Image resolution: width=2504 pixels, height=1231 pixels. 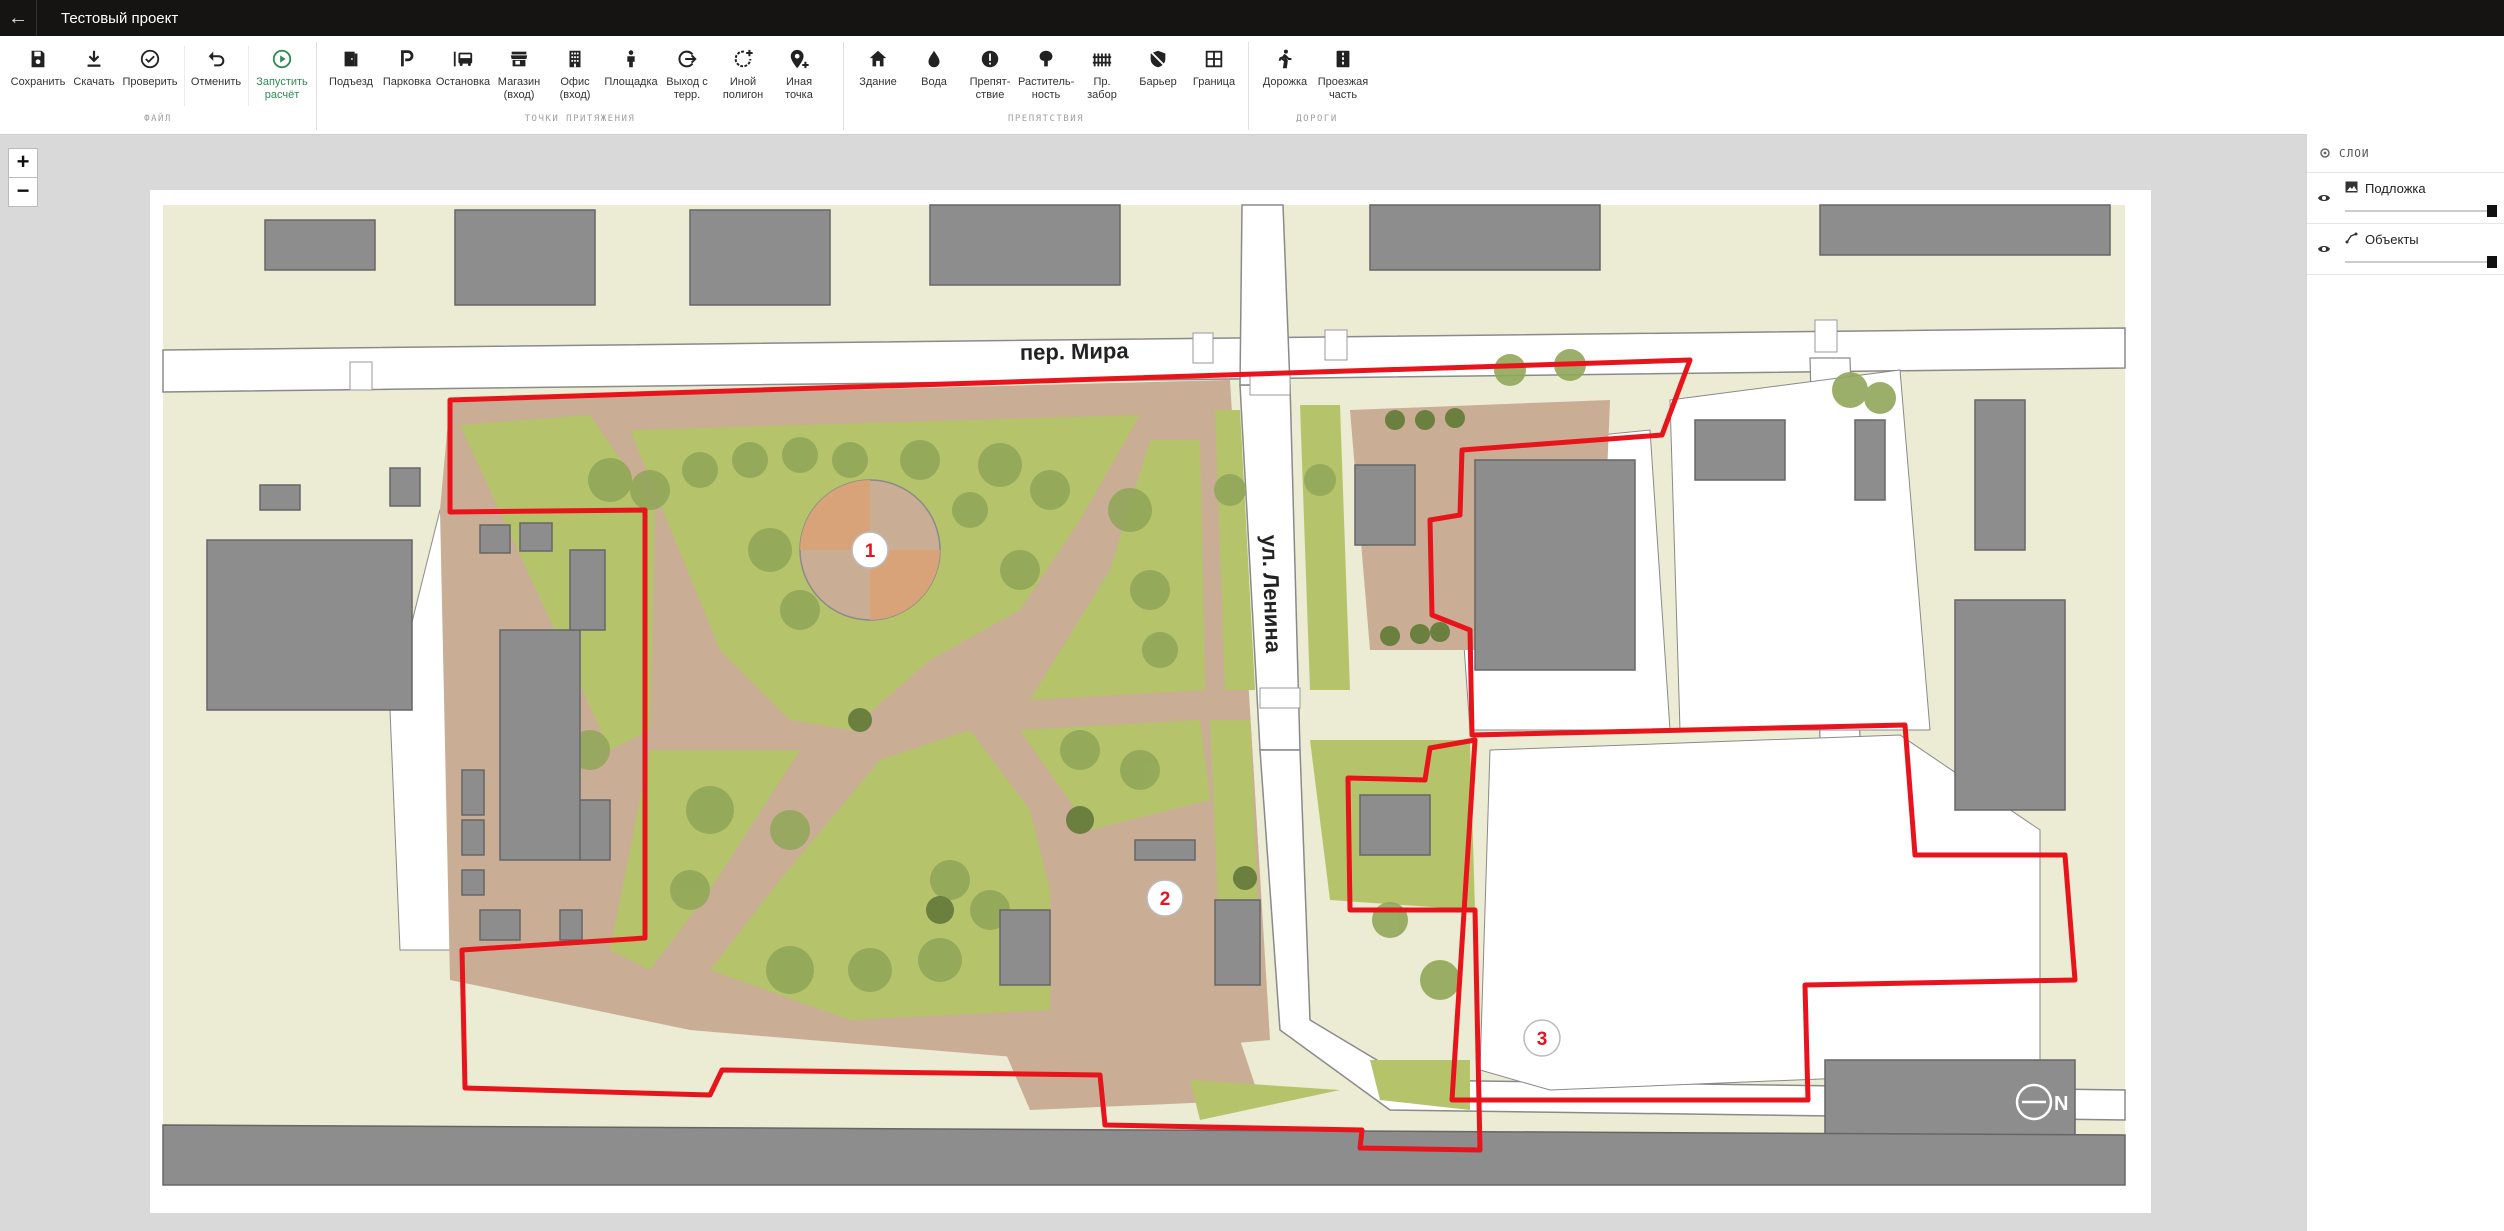 What do you see at coordinates (2405, 682) in the screenshot?
I see `layers-panel: слои Подложка Объекты` at bounding box center [2405, 682].